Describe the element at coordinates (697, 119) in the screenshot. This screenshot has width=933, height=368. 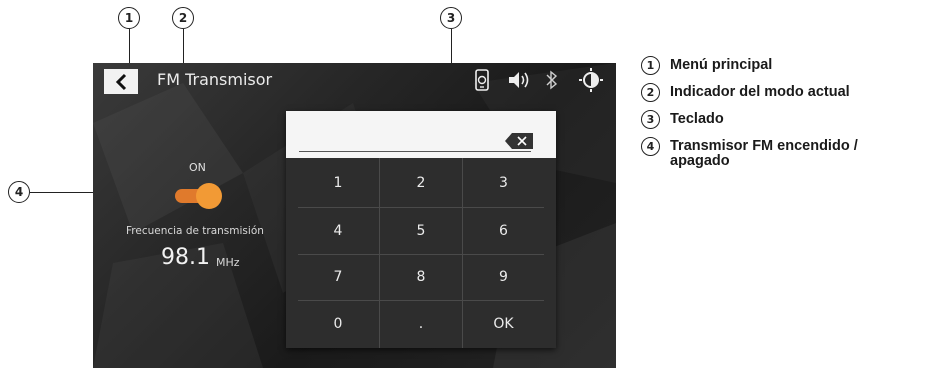
I see `legend-text: Teclado` at that location.